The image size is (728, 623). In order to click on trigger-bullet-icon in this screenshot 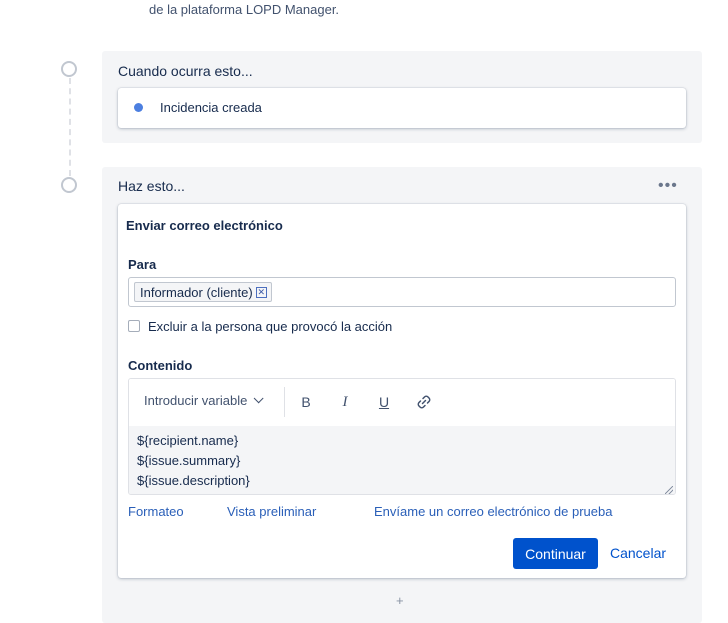, I will do `click(138, 107)`.